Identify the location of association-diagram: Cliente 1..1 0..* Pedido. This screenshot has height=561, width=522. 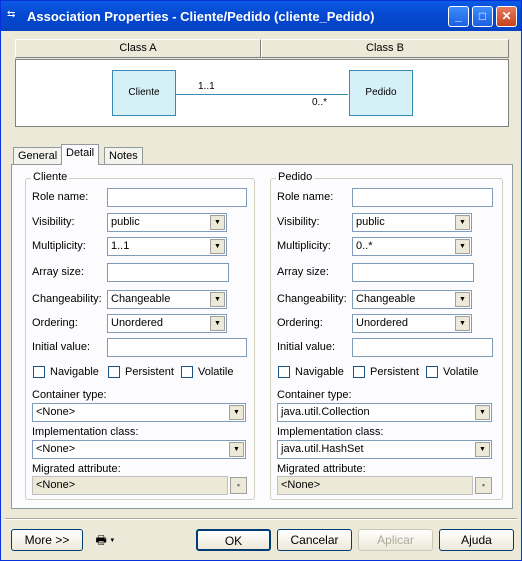
(262, 93).